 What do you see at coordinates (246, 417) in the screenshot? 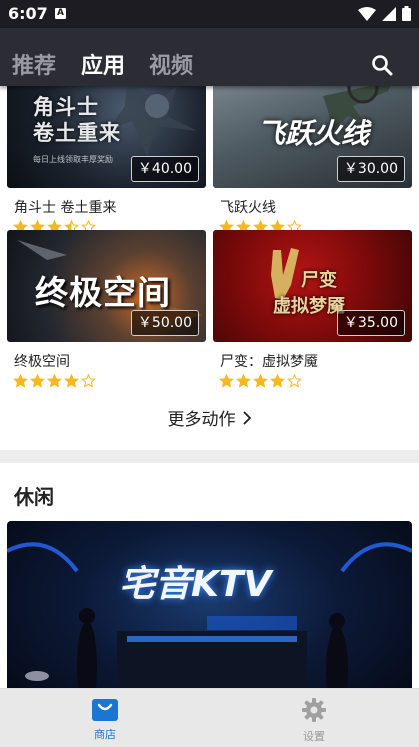
I see `chevron-right-icon` at bounding box center [246, 417].